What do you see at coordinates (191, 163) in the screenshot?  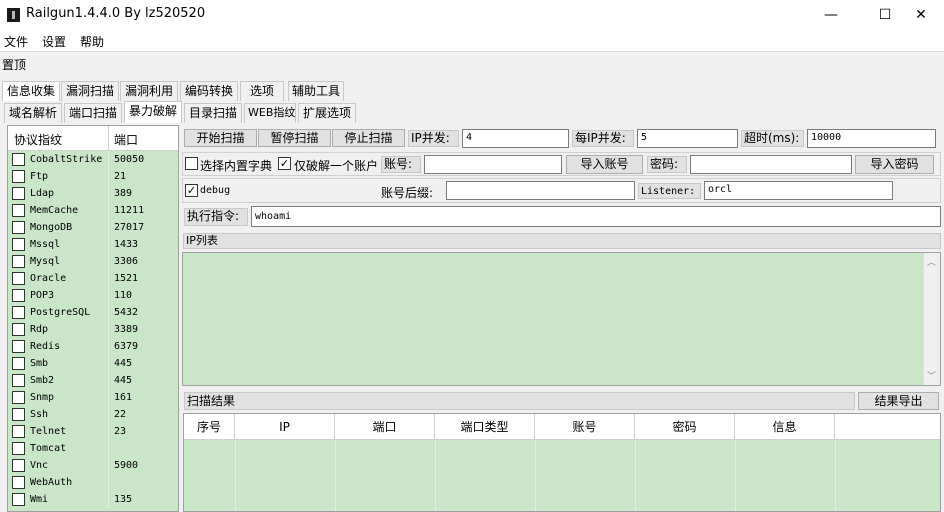 I see `builtin-dict-checkbox` at bounding box center [191, 163].